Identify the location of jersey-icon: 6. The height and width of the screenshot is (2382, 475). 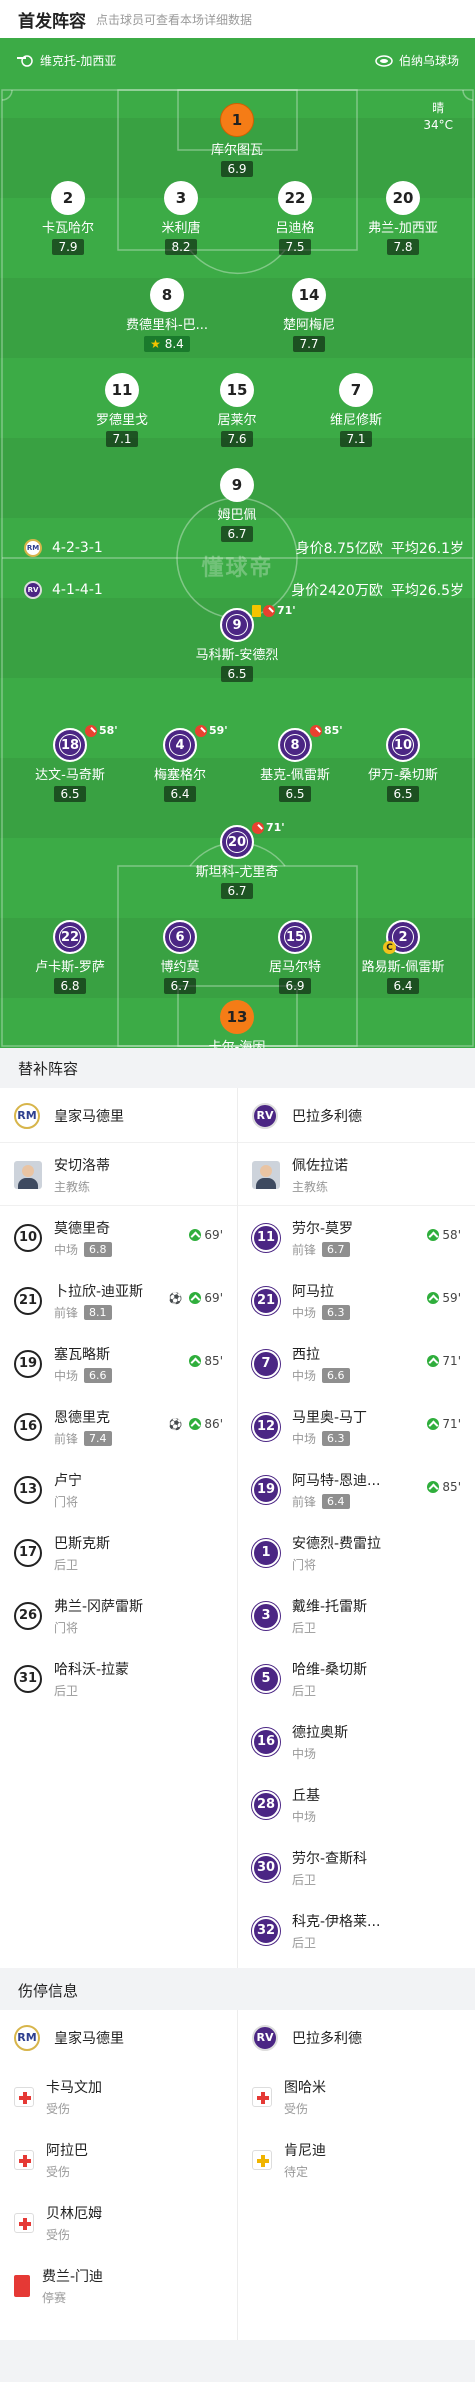
(180, 937).